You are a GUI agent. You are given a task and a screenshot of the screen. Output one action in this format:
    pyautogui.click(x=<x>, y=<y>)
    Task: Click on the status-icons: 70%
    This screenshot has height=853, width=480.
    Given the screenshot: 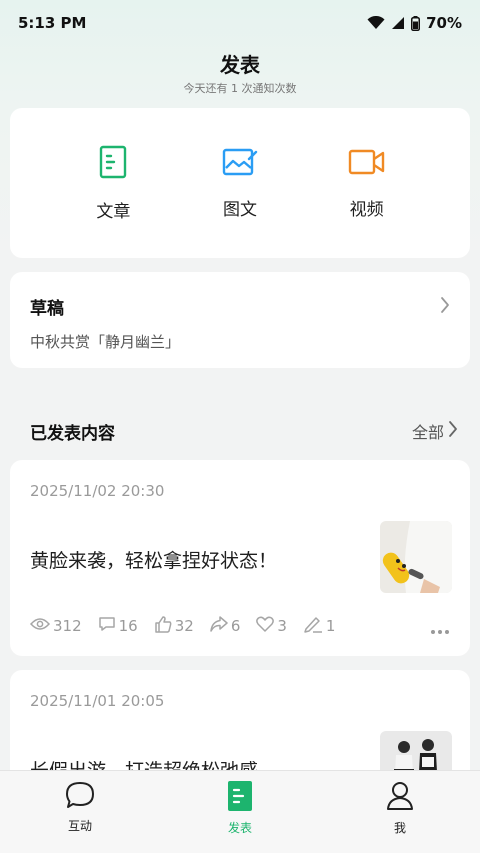 What is the action you would take?
    pyautogui.click(x=414, y=23)
    